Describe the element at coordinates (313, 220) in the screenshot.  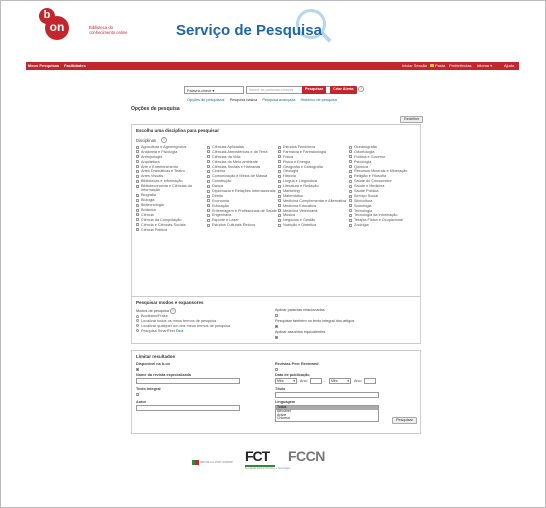
I see `discipline-item: Negócios e Gestão` at that location.